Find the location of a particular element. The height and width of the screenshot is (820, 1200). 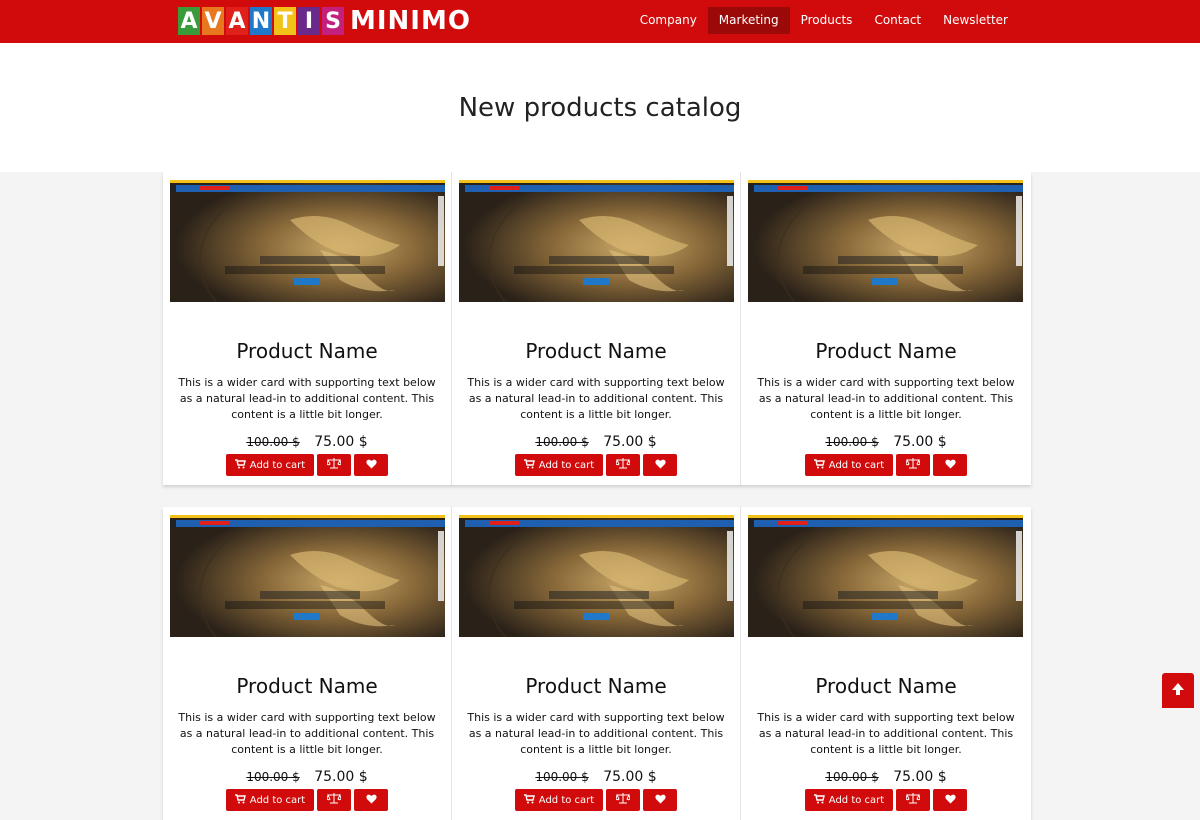

nav-item-contact: Contact is located at coordinates (897, 20).